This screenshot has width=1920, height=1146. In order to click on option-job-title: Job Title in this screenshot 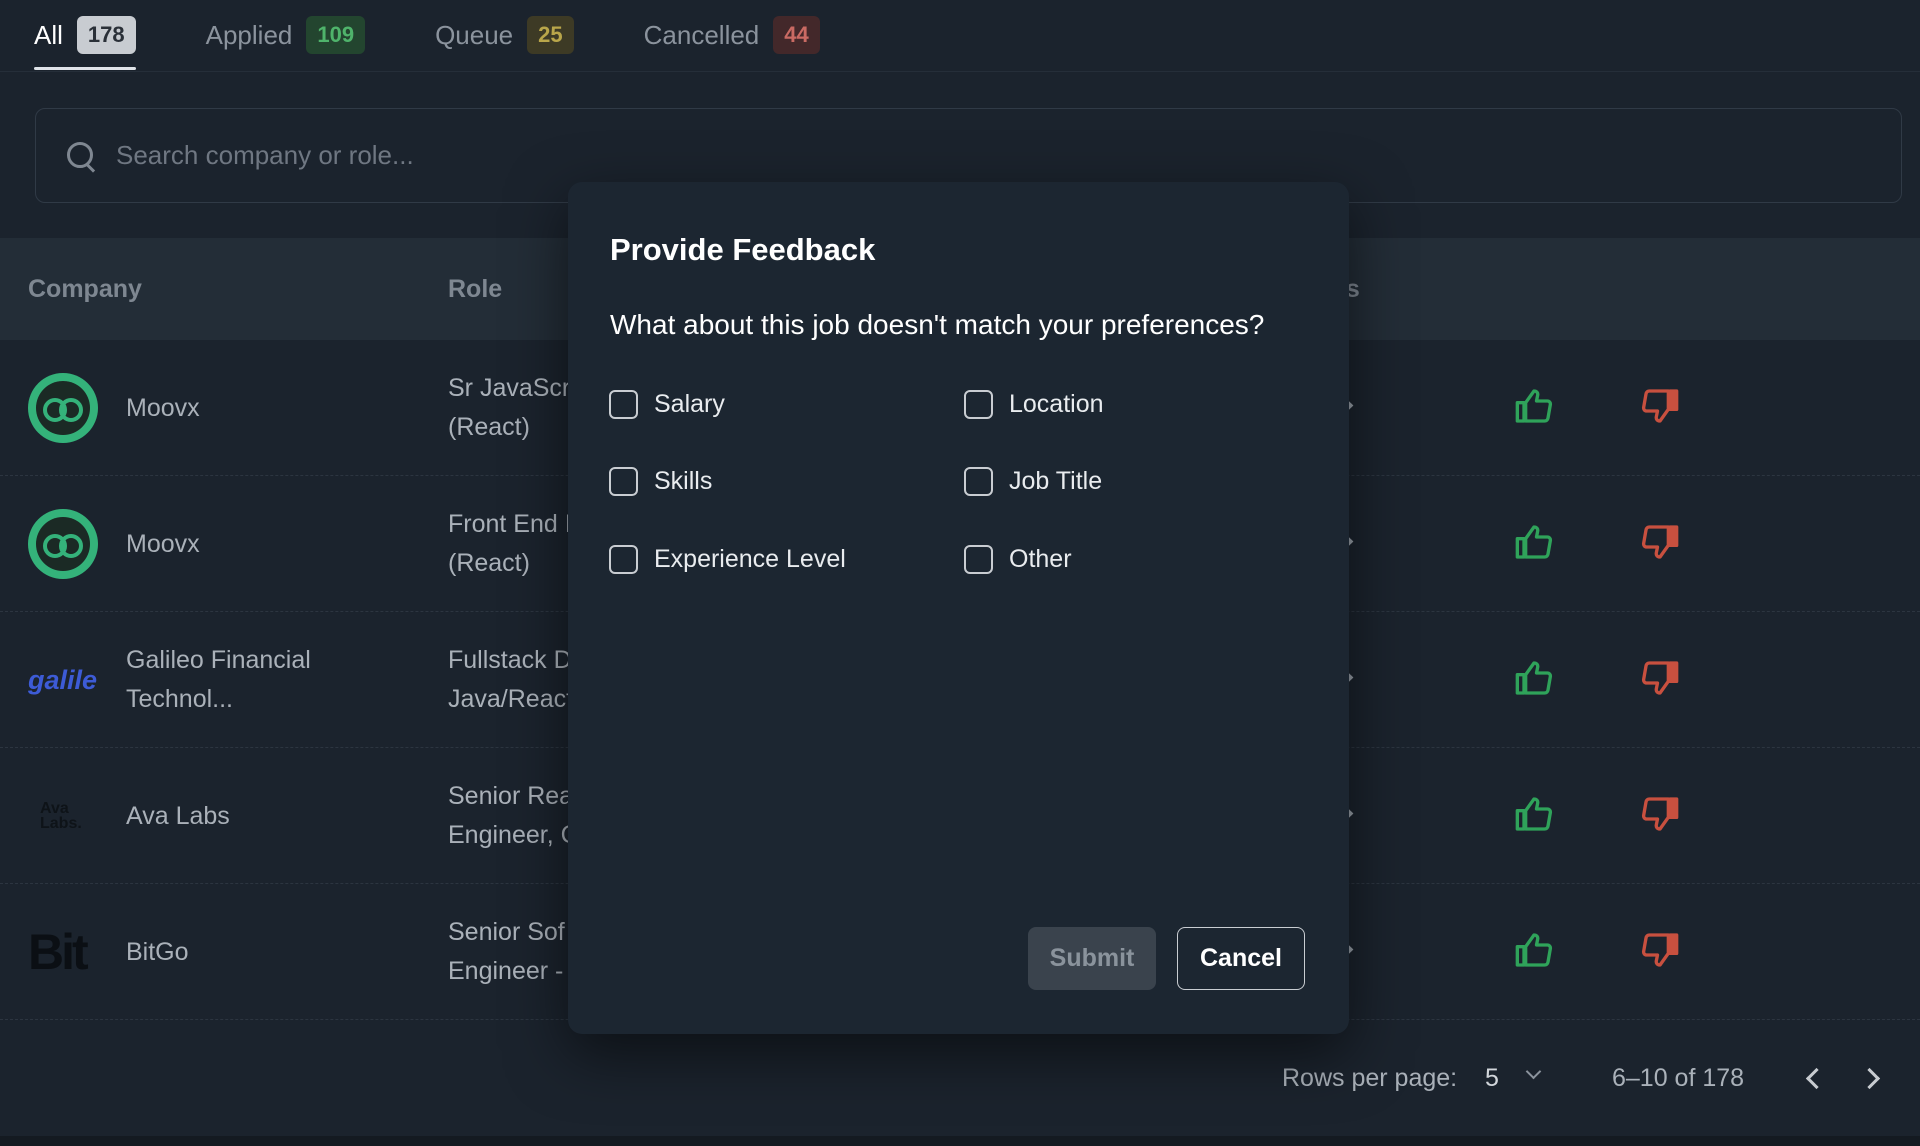, I will do `click(1033, 481)`.